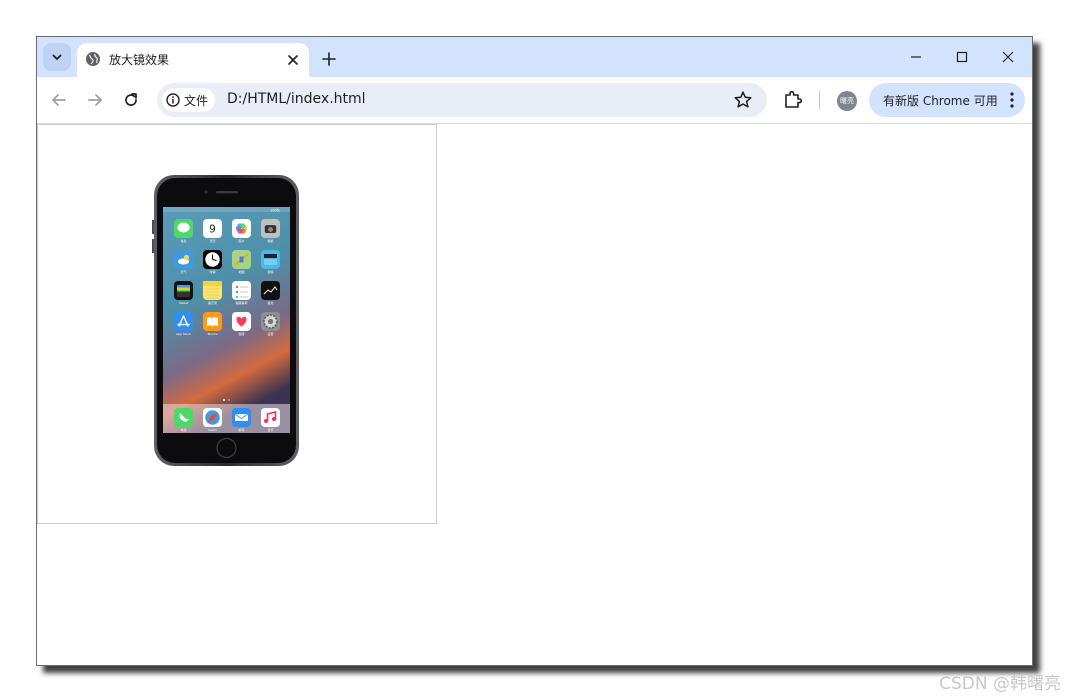 This screenshot has height=700, width=1067. I want to click on maximize-button, so click(962, 57).